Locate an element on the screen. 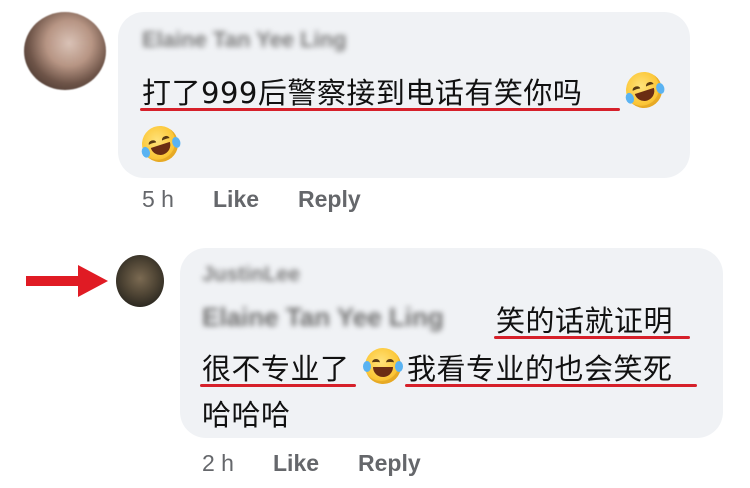  commenter-avatar is located at coordinates (65, 51).